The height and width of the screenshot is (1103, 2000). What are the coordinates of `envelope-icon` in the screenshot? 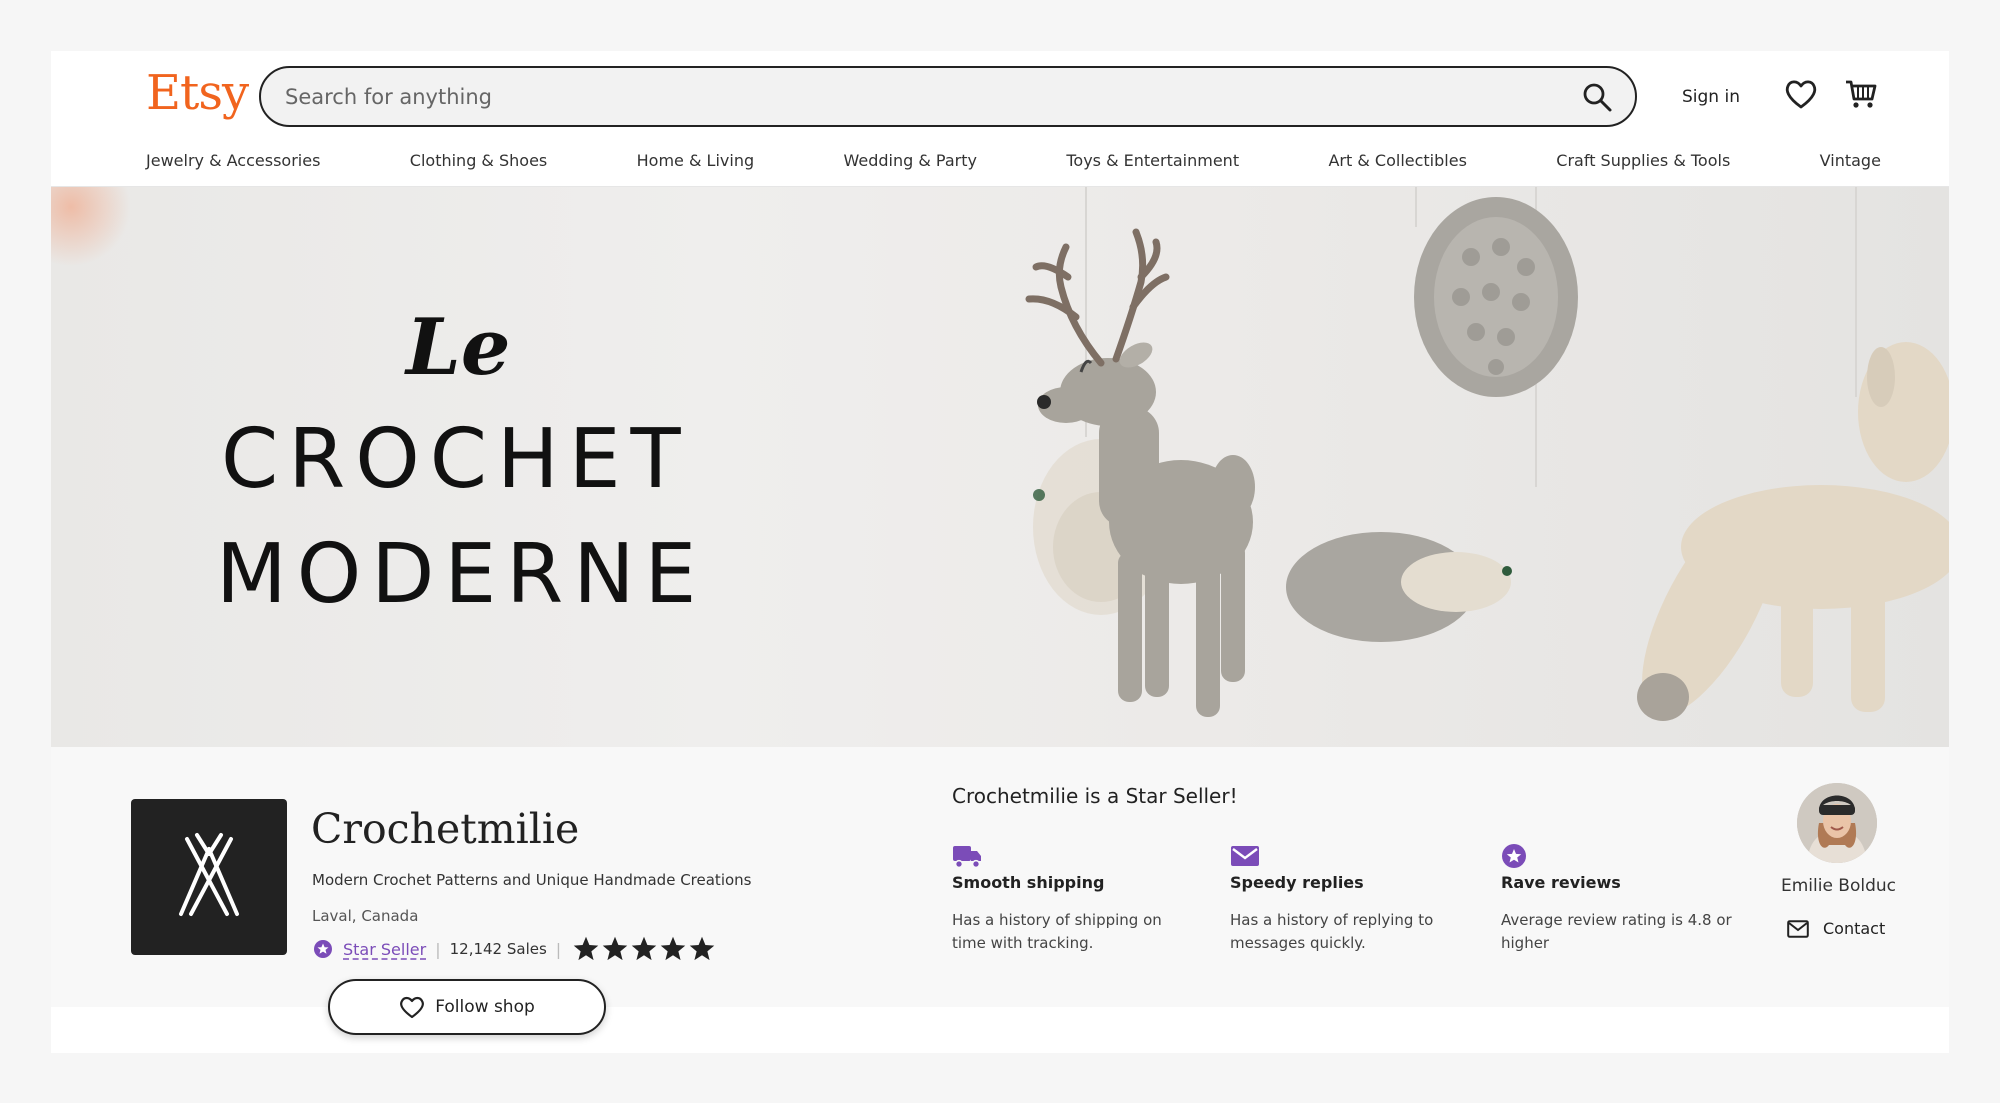 It's located at (1245, 856).